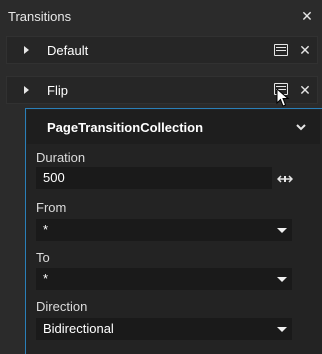 The image size is (322, 354). What do you see at coordinates (68, 50) in the screenshot?
I see `transition-item-label: Default` at bounding box center [68, 50].